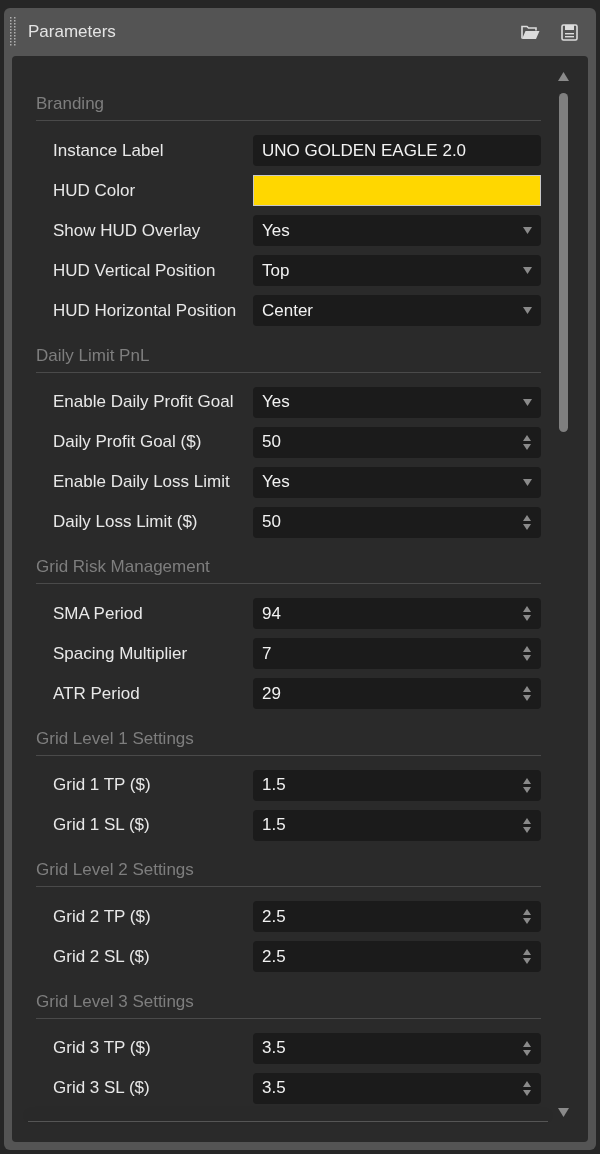  What do you see at coordinates (102, 916) in the screenshot?
I see `parameter-label: Grid 2 TP ($)` at bounding box center [102, 916].